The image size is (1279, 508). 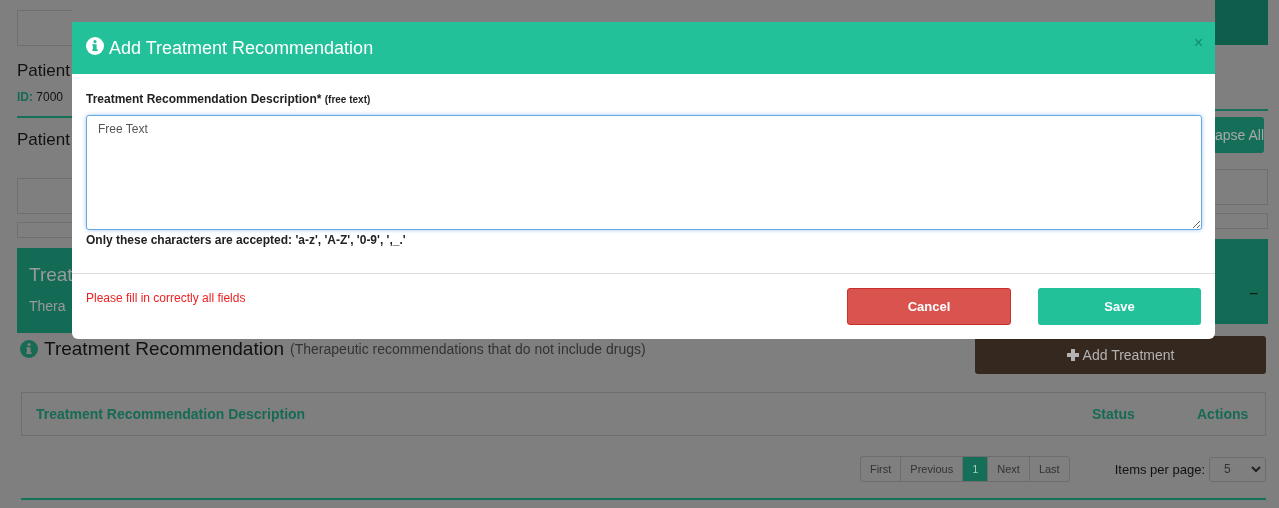 I want to click on panel-title: Treat, so click(x=50, y=275).